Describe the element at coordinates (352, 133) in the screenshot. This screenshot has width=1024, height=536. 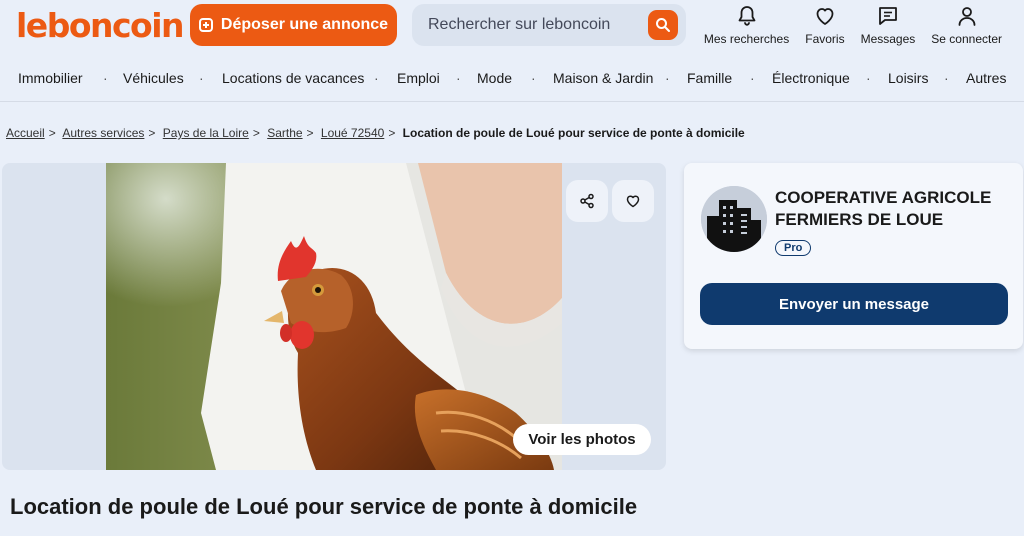
I see `breadcrumb-link: Loué 72540` at that location.